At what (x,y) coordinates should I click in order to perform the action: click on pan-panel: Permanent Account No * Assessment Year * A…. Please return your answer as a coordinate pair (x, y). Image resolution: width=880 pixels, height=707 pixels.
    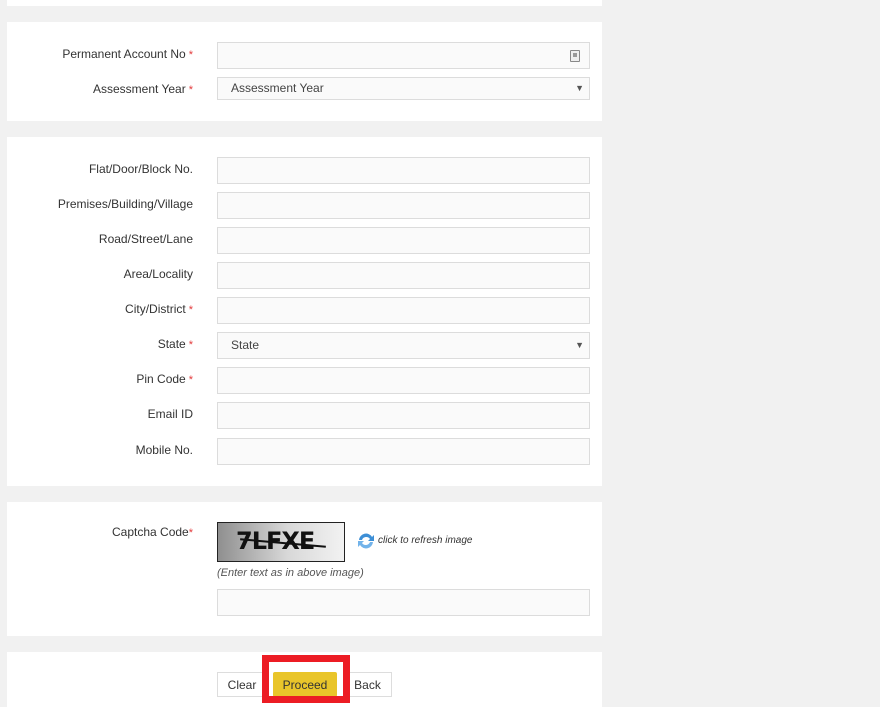
    Looking at the image, I should click on (304, 71).